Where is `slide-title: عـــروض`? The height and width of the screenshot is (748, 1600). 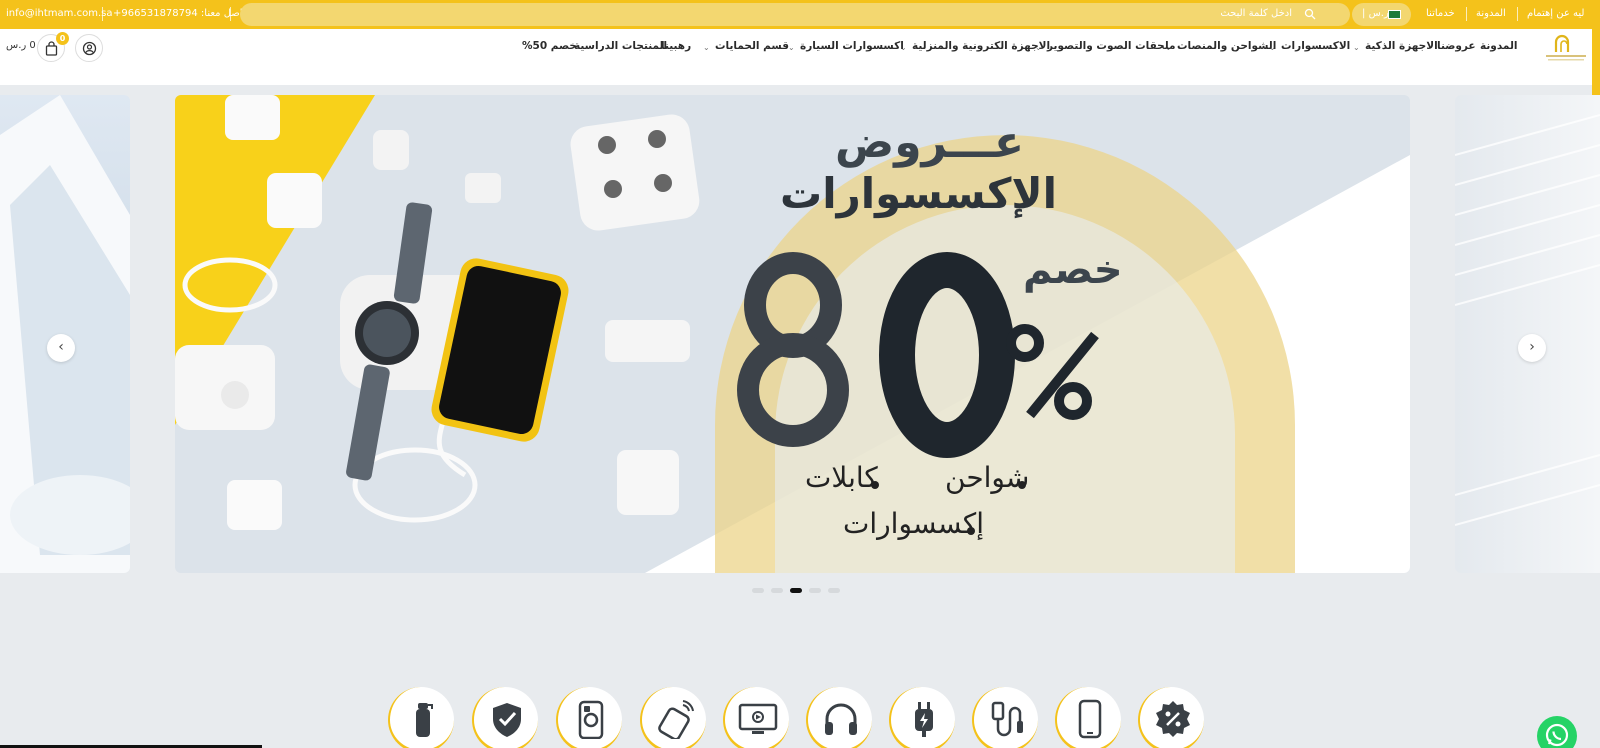 slide-title: عـــروض is located at coordinates (930, 142).